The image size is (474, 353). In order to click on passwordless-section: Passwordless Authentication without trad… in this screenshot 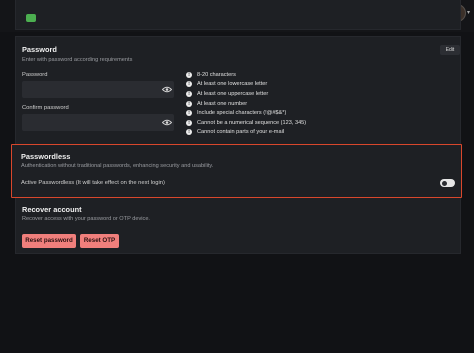, I will do `click(236, 171)`.